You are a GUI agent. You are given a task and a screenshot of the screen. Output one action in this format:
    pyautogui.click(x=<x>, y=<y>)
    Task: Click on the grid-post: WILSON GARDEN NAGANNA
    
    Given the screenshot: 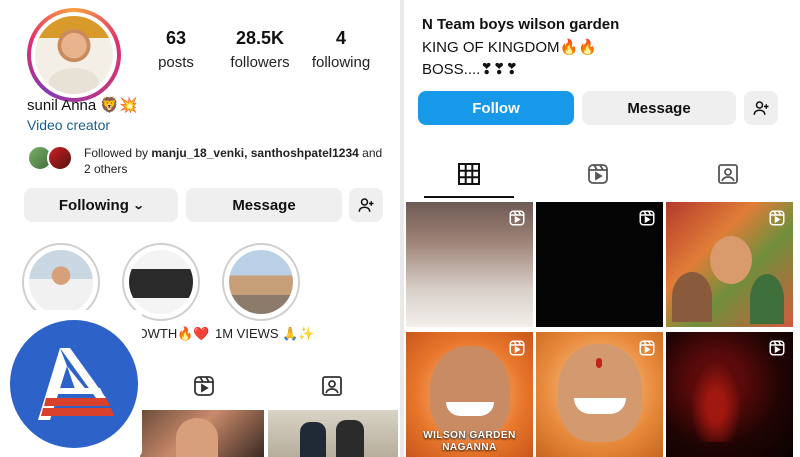 What is the action you would take?
    pyautogui.click(x=469, y=394)
    